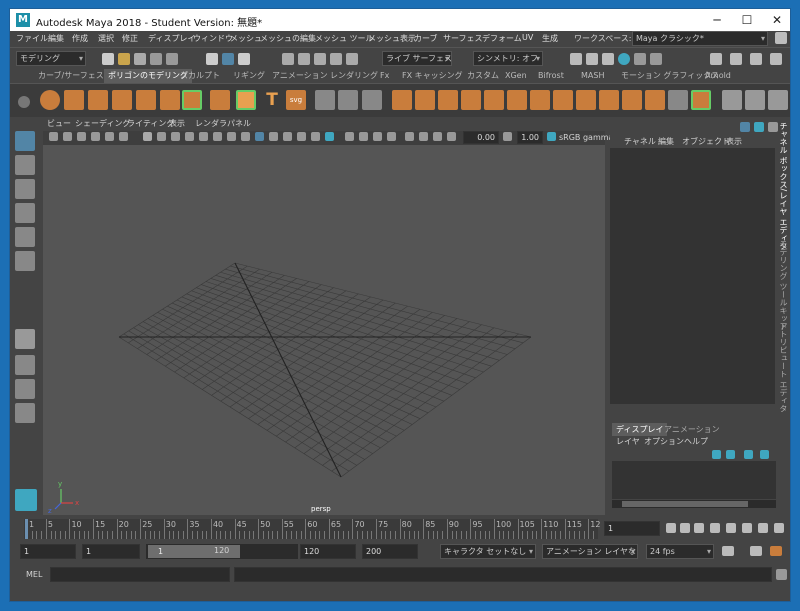 The height and width of the screenshot is (611, 800). I want to click on shelf-tab-bifrost: Bifrost, so click(551, 76).